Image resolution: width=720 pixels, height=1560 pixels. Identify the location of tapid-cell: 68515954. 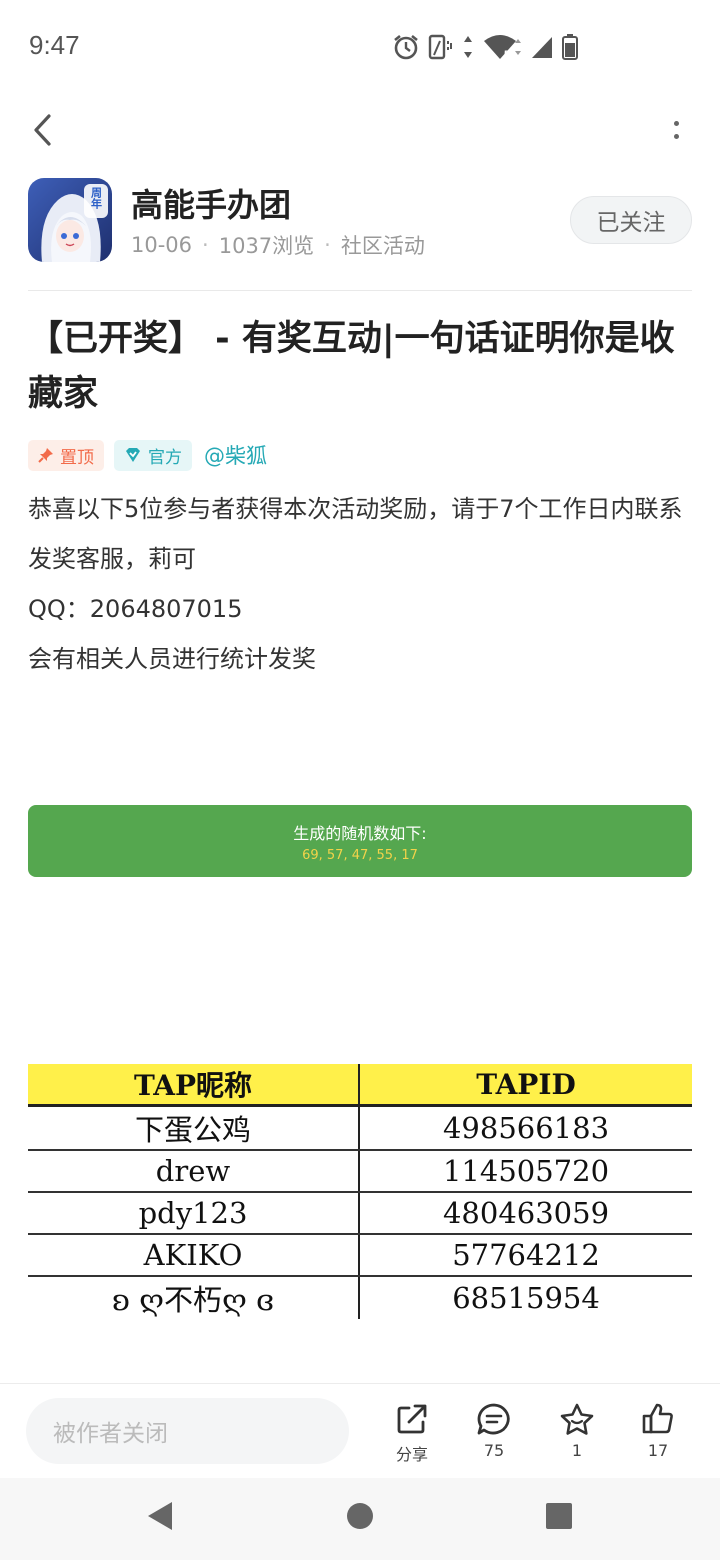
(526, 1298).